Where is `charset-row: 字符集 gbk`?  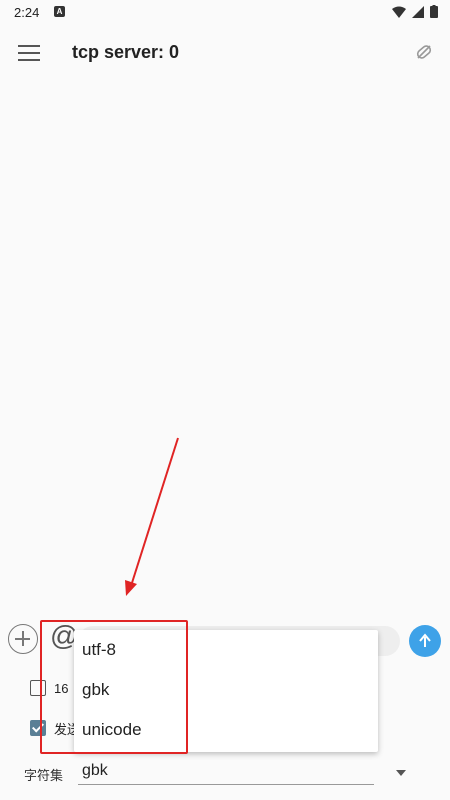
charset-row: 字符集 gbk is located at coordinates (225, 773).